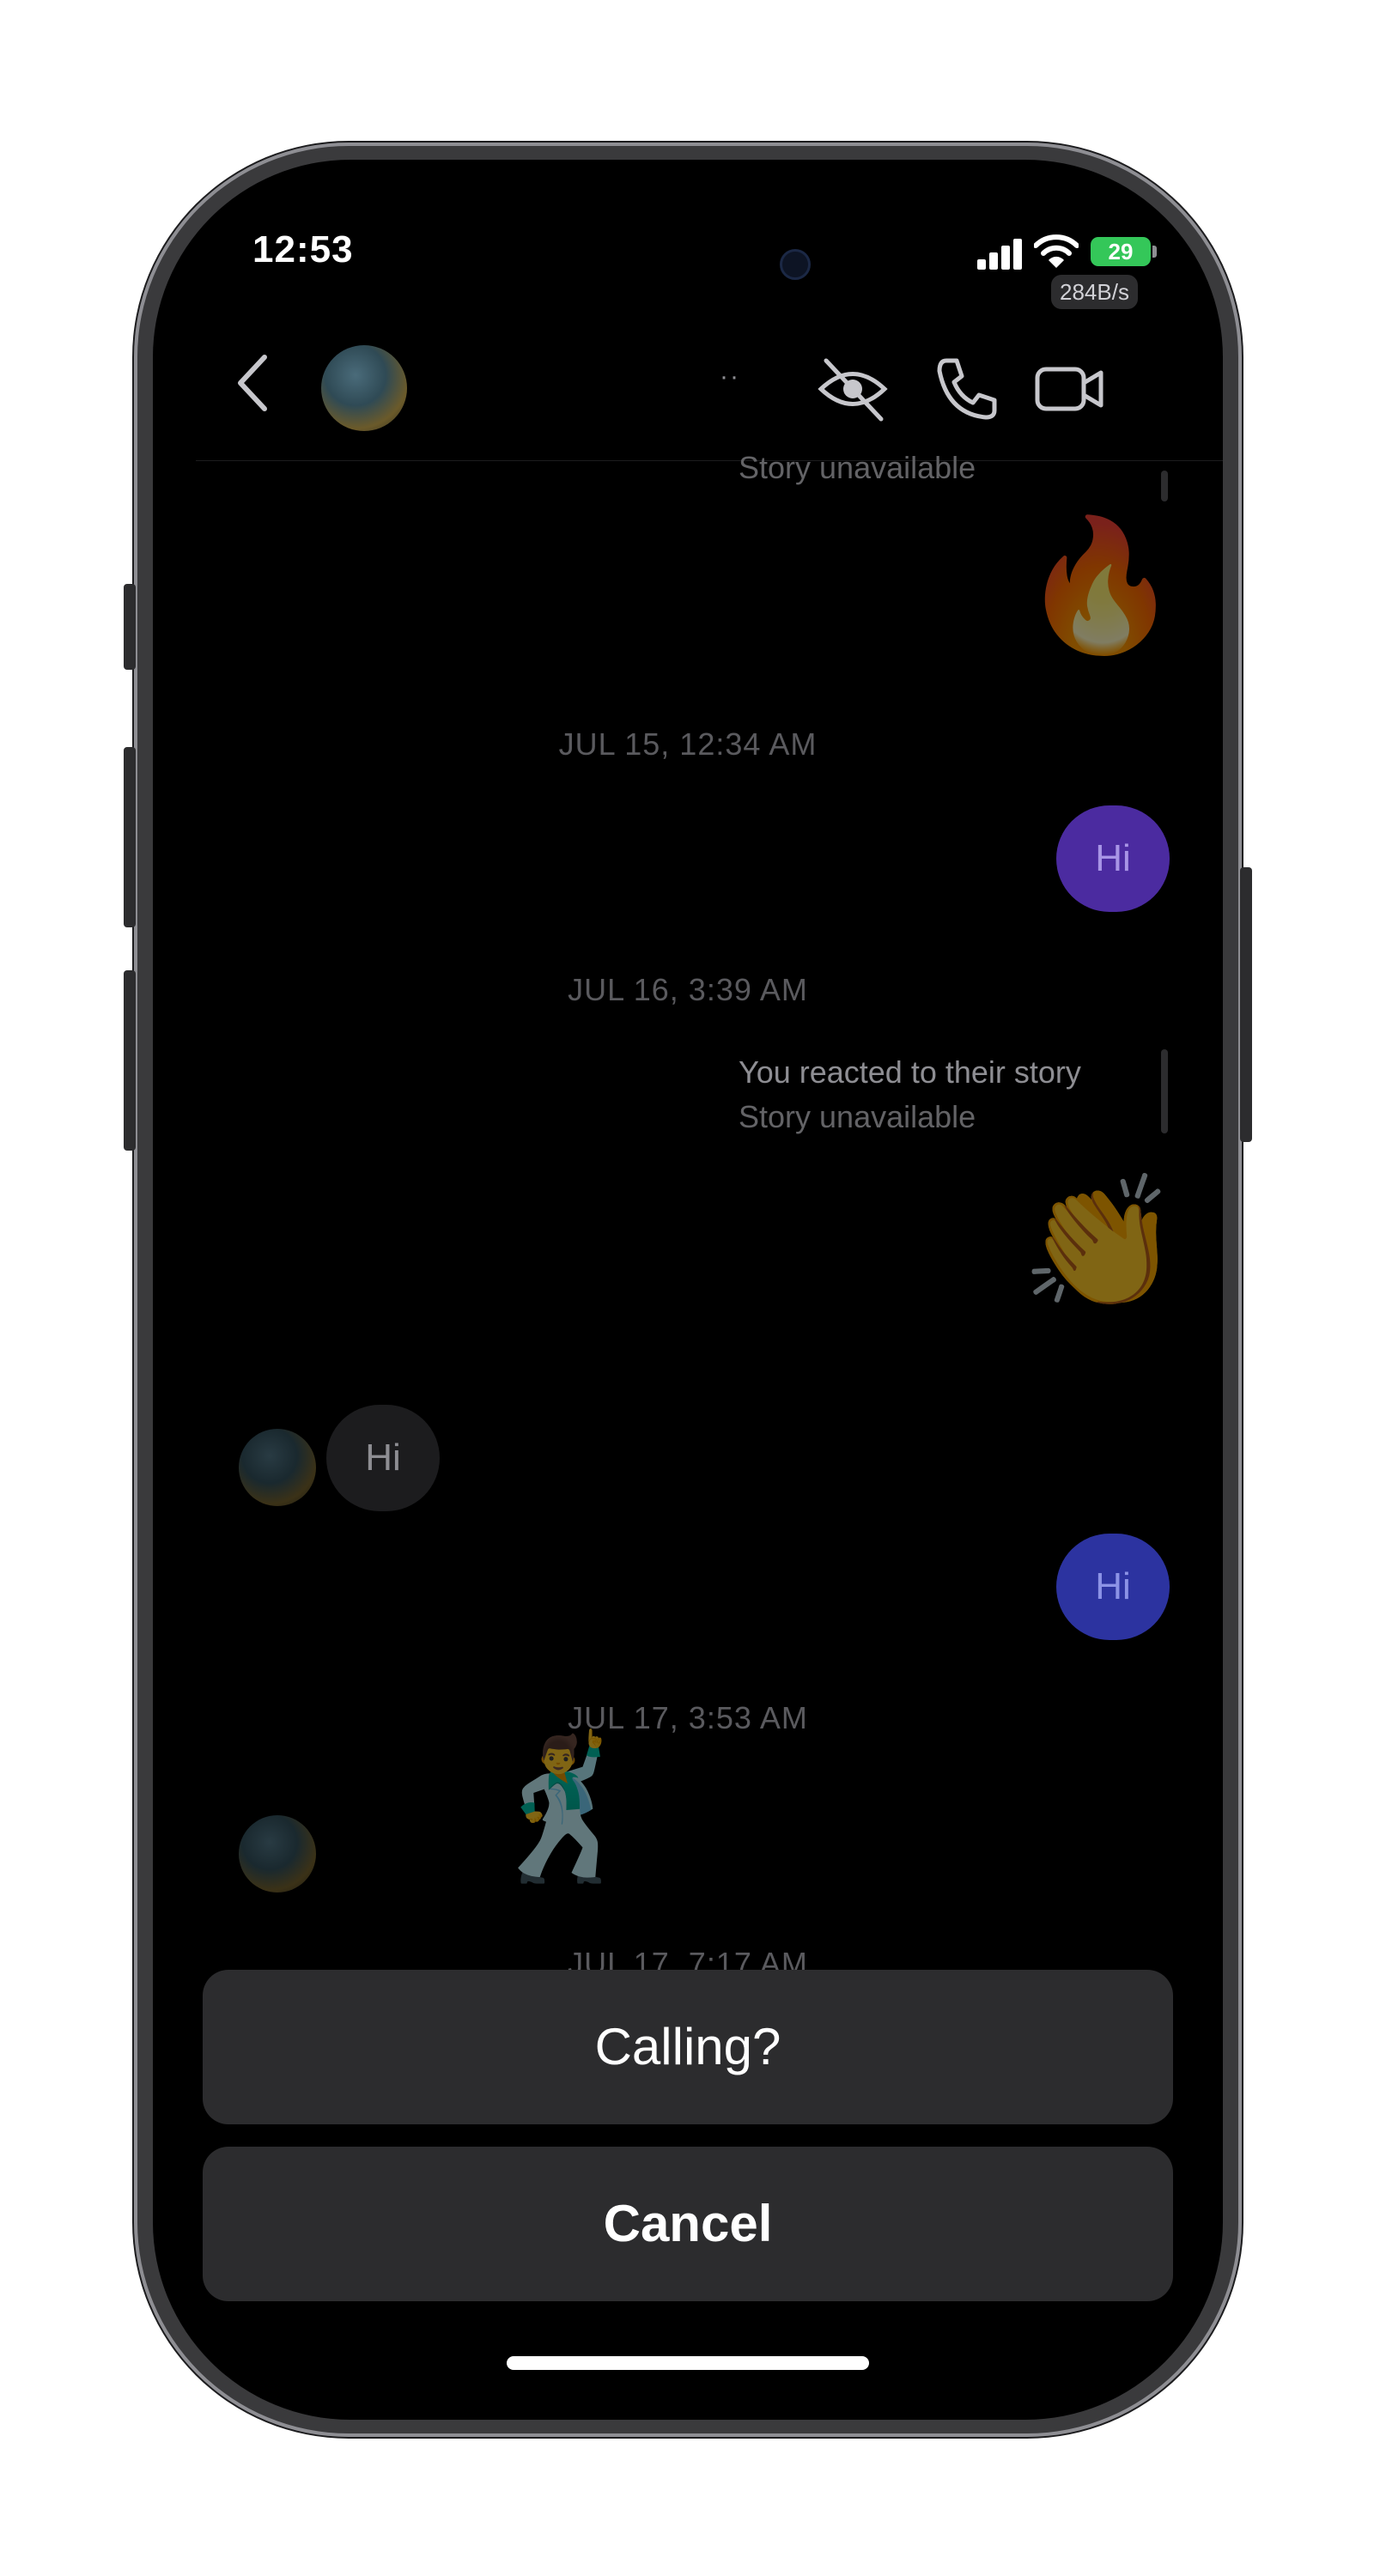  Describe the element at coordinates (1100, 585) in the screenshot. I see `fire-emoji-message: 🔥` at that location.